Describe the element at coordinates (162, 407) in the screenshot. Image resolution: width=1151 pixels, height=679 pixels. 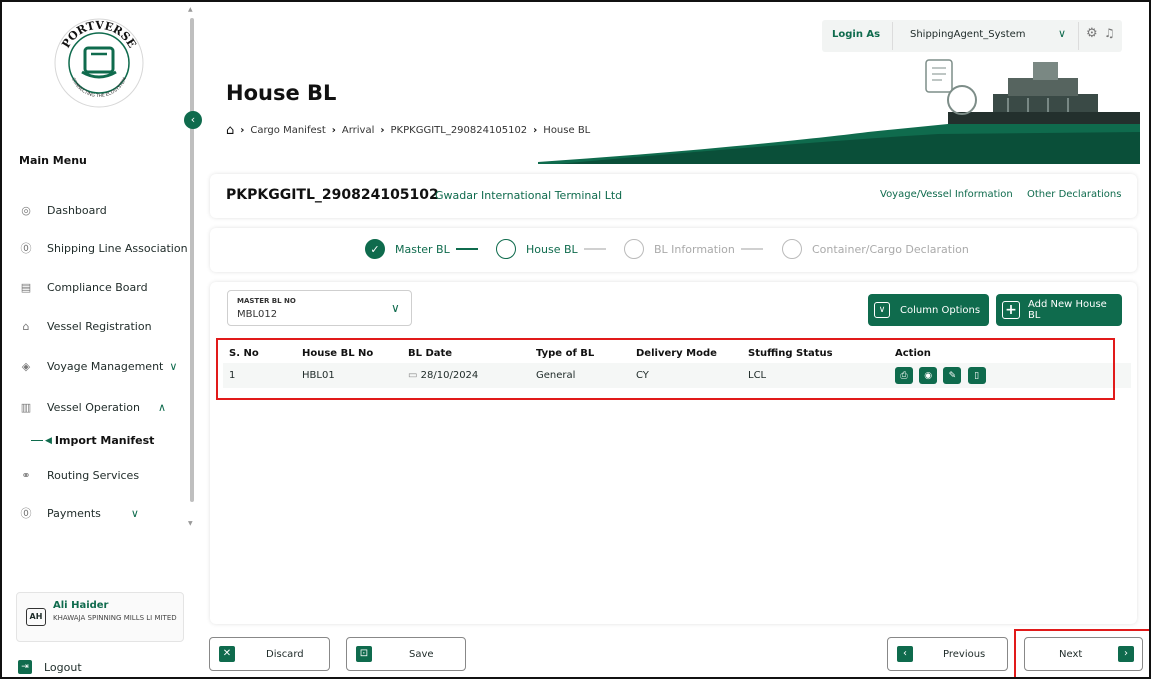
I see `chevron-up-icon: ∧` at that location.